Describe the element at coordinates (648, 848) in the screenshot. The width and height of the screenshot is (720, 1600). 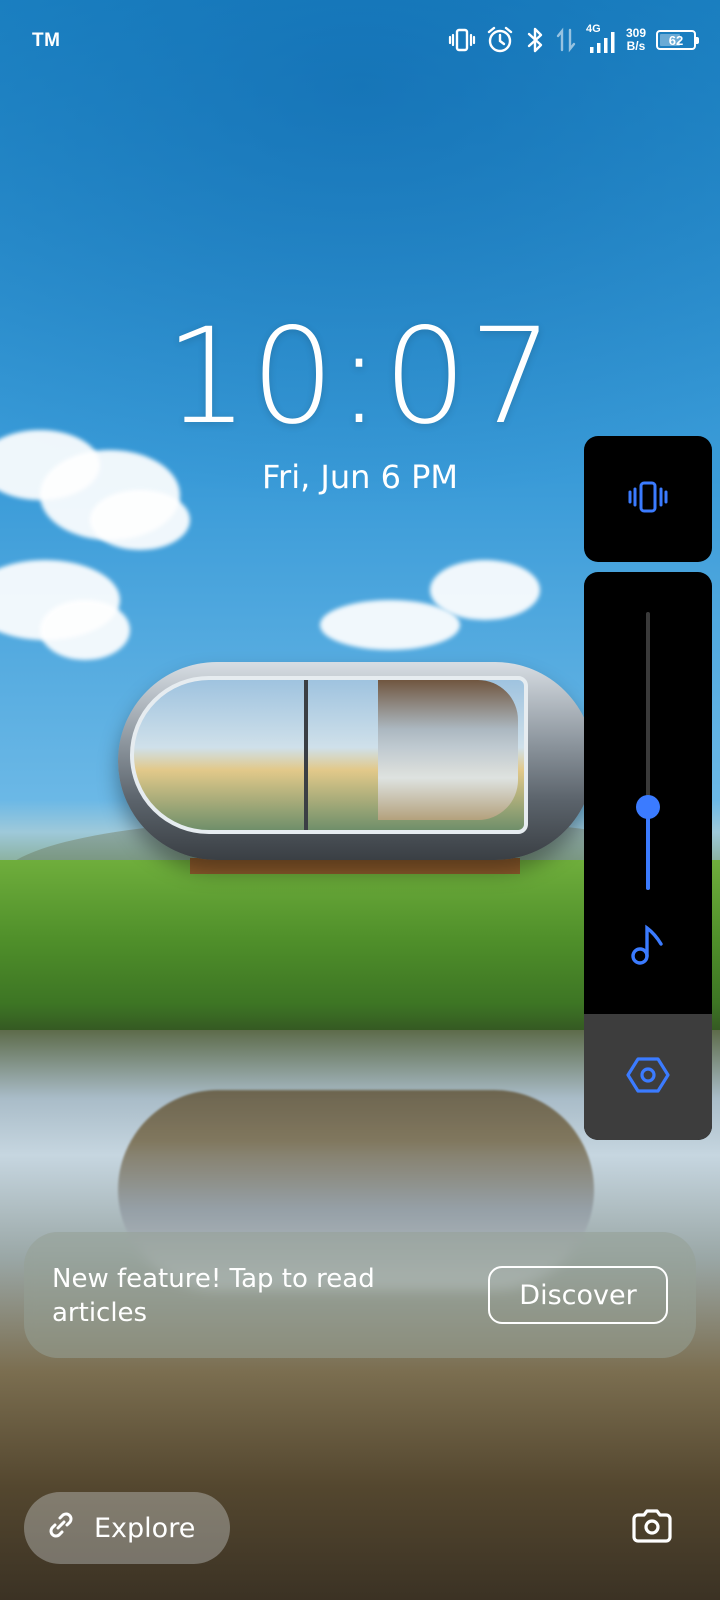
I see `volume-slider-fill` at that location.